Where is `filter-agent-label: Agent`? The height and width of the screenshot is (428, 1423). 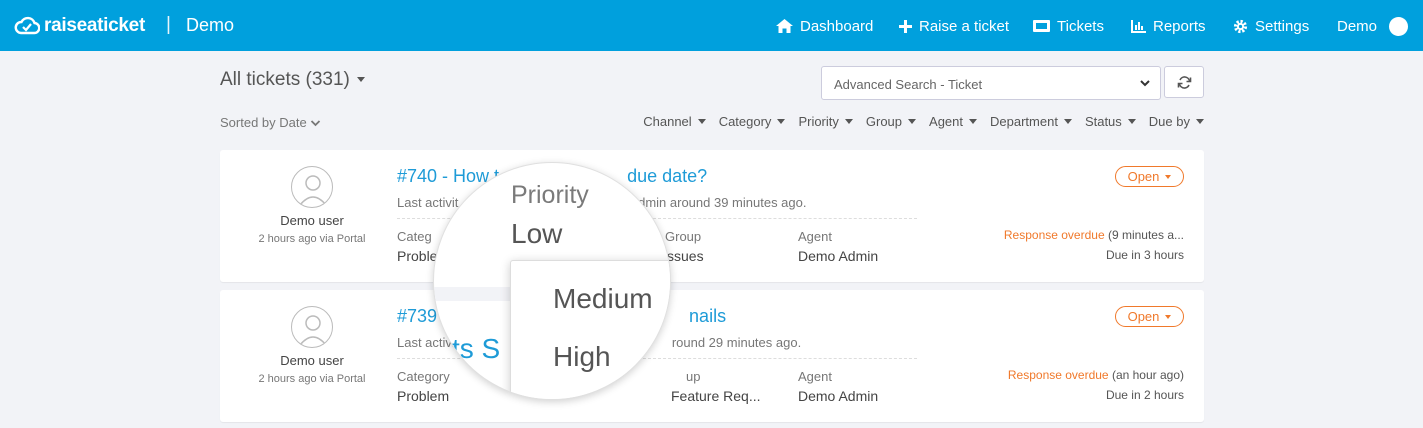
filter-agent-label: Agent is located at coordinates (946, 121).